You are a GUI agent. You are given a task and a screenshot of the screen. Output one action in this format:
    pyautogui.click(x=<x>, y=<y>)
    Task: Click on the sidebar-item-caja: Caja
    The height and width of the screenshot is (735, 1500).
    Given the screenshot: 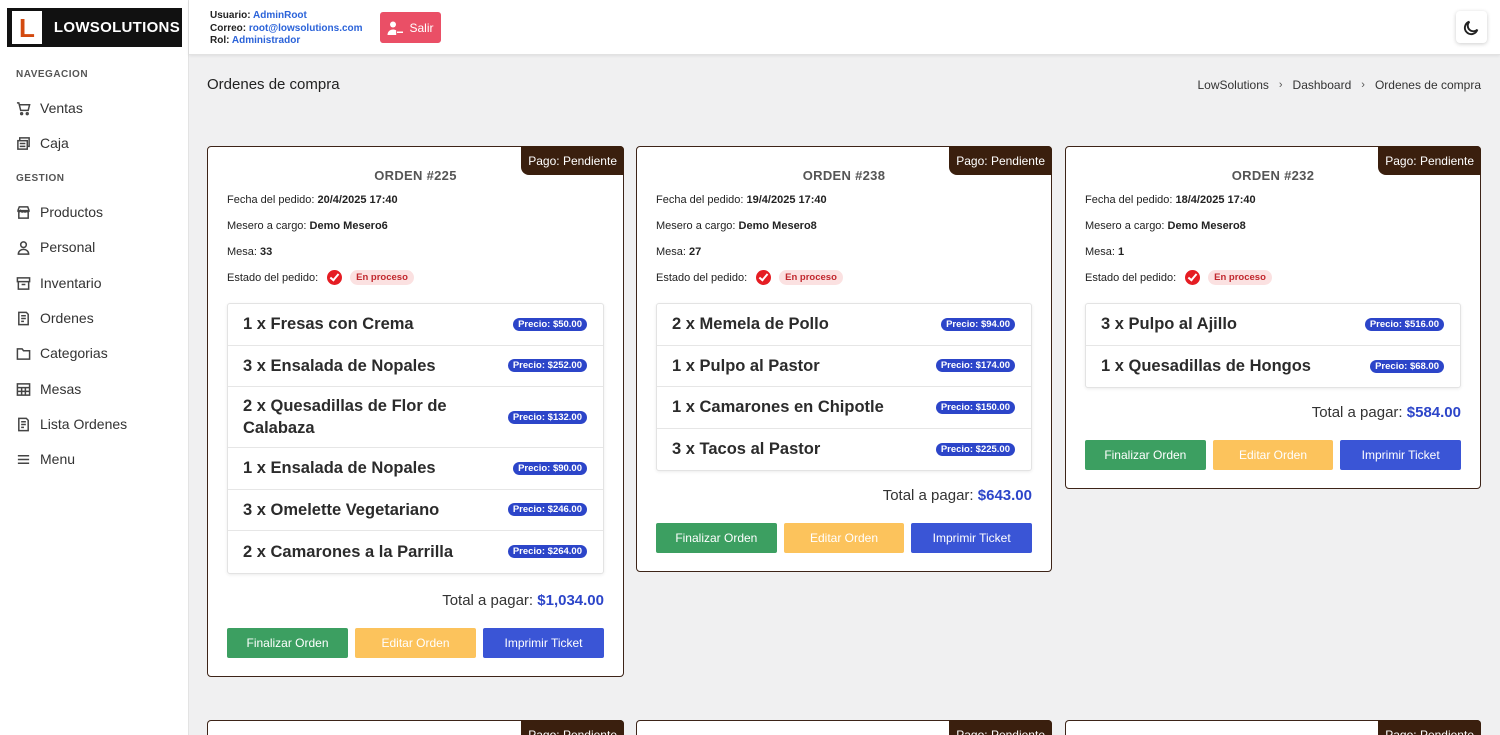 What is the action you would take?
    pyautogui.click(x=42, y=143)
    